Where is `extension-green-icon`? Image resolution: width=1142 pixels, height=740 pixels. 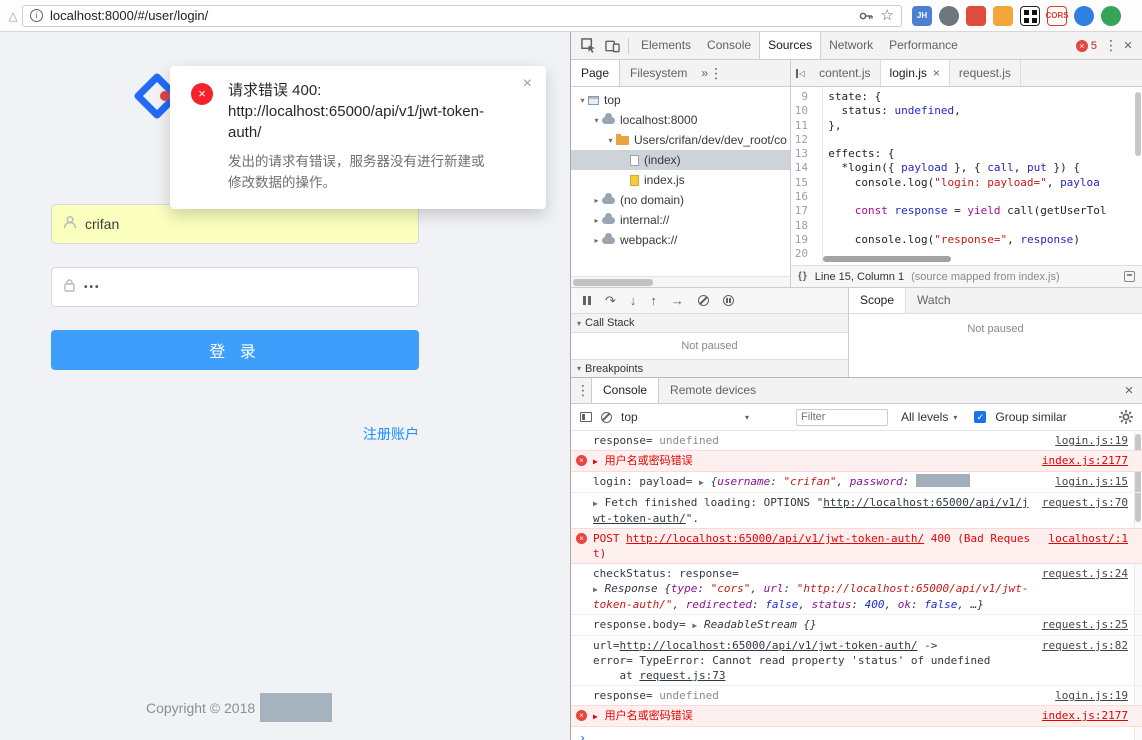 extension-green-icon is located at coordinates (1111, 15).